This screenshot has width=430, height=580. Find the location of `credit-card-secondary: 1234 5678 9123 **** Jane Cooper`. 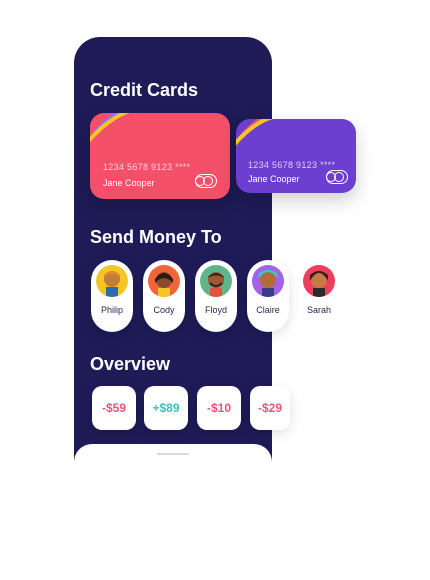

credit-card-secondary: 1234 5678 9123 **** Jane Cooper is located at coordinates (296, 156).